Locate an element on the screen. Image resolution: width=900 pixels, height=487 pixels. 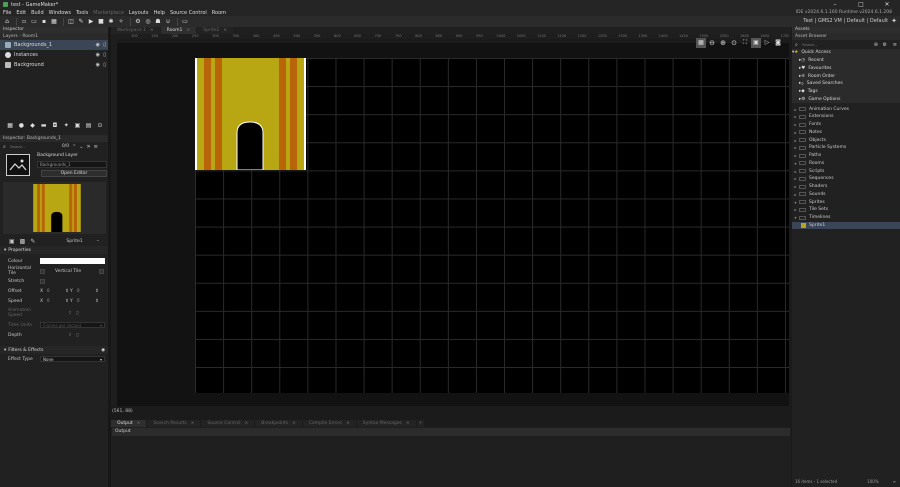
asset-folder: ▸ Tile Sets is located at coordinates (846, 210).